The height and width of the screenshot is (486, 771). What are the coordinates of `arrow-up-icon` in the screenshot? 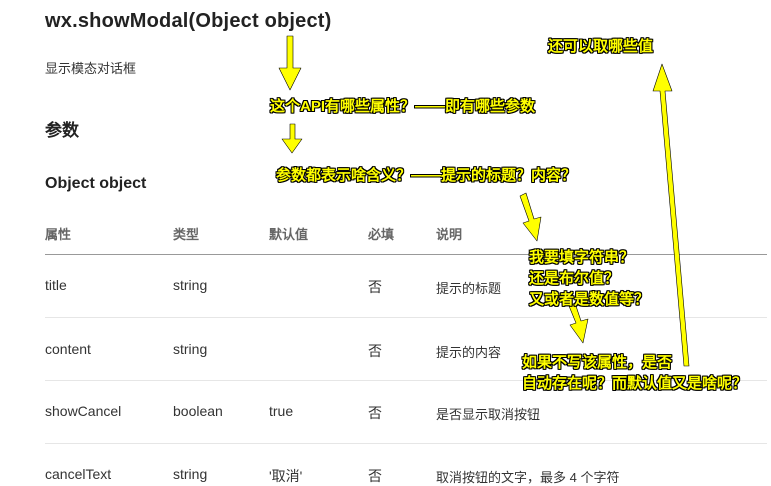 It's located at (671, 215).